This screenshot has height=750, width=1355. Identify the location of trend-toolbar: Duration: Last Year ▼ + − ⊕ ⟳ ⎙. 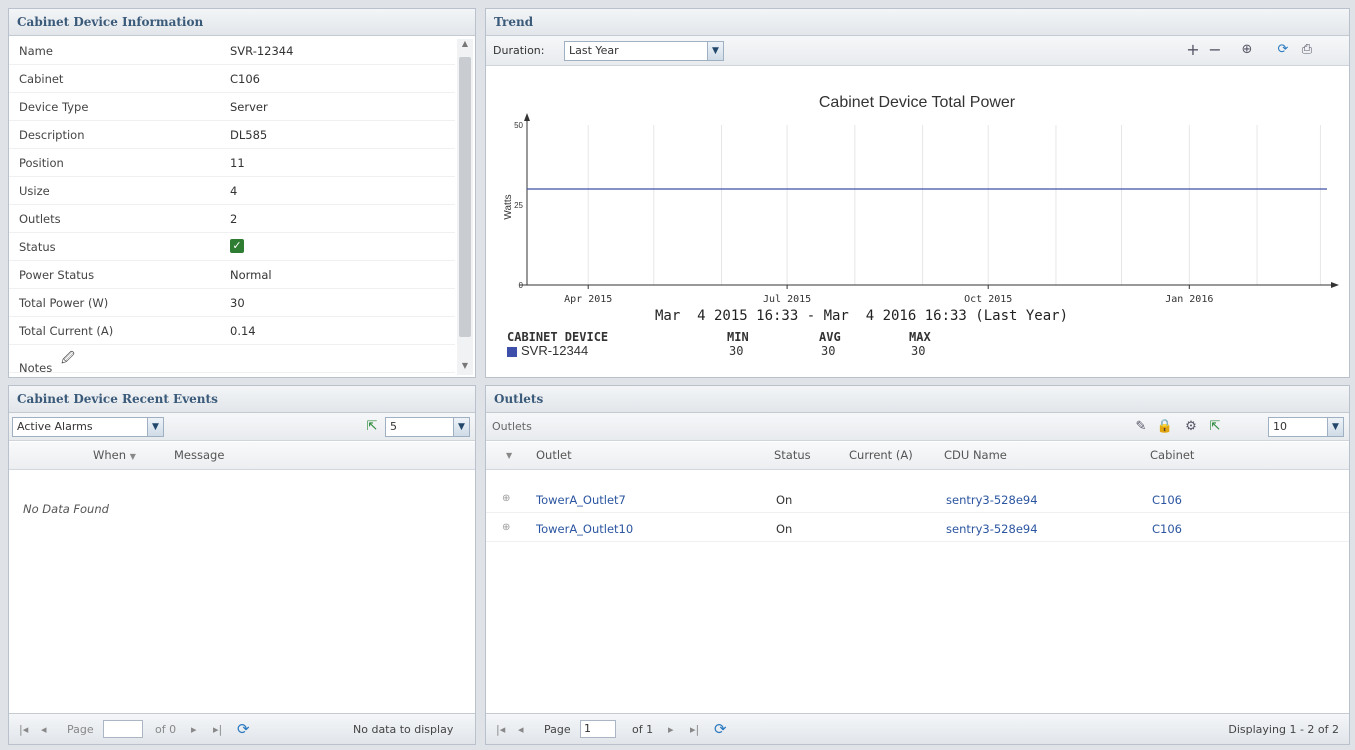
(917, 51).